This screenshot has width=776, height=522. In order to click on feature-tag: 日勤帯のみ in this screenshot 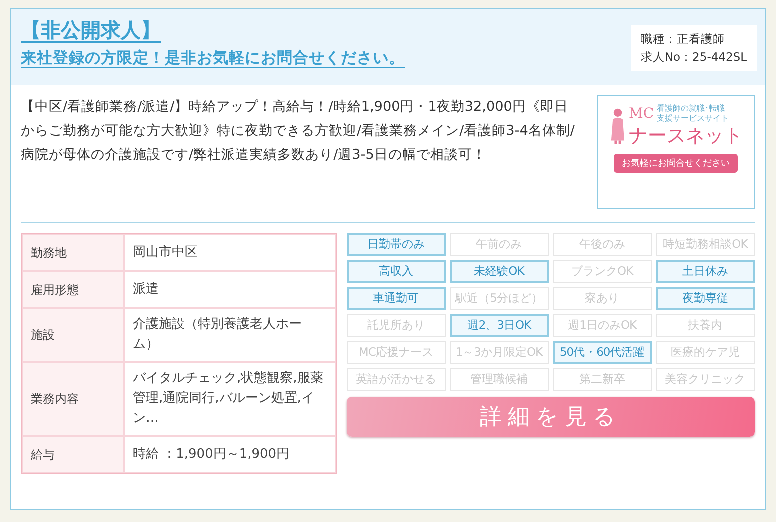, I will do `click(396, 244)`.